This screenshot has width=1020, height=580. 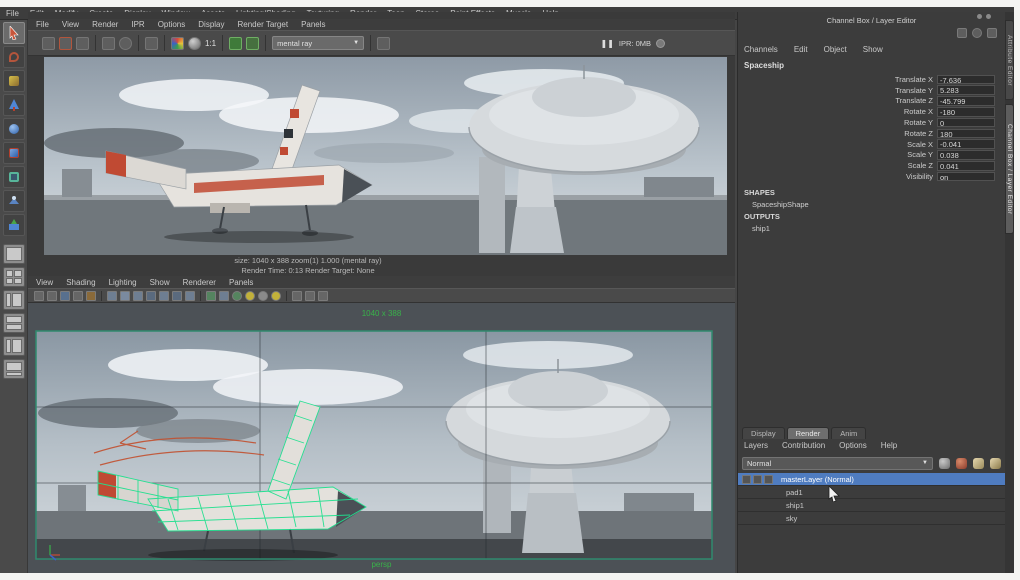 I want to click on remove-image-icon, so click(x=253, y=43).